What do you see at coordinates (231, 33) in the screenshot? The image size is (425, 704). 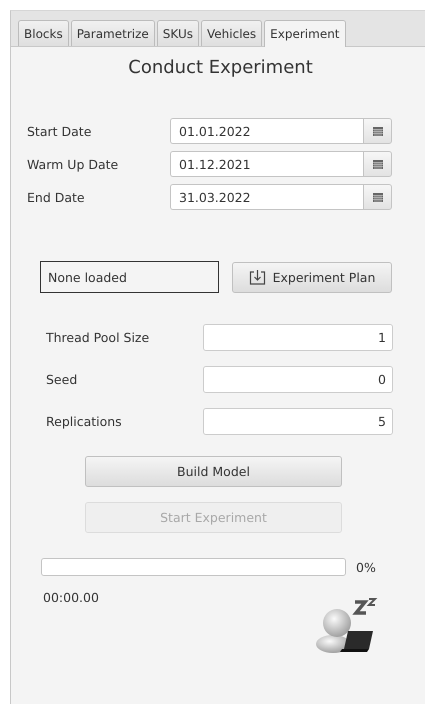 I see `tab: Vehicles` at bounding box center [231, 33].